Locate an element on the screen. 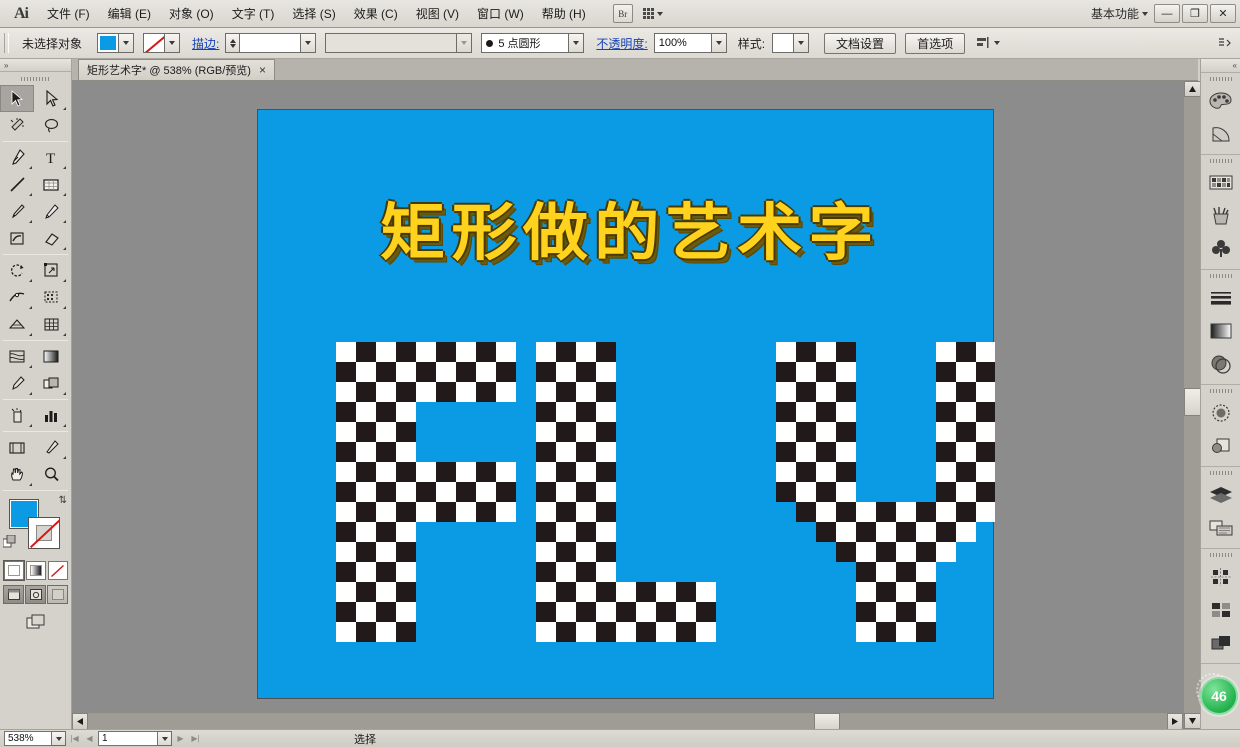  stroke-weight-control is located at coordinates (271, 43).